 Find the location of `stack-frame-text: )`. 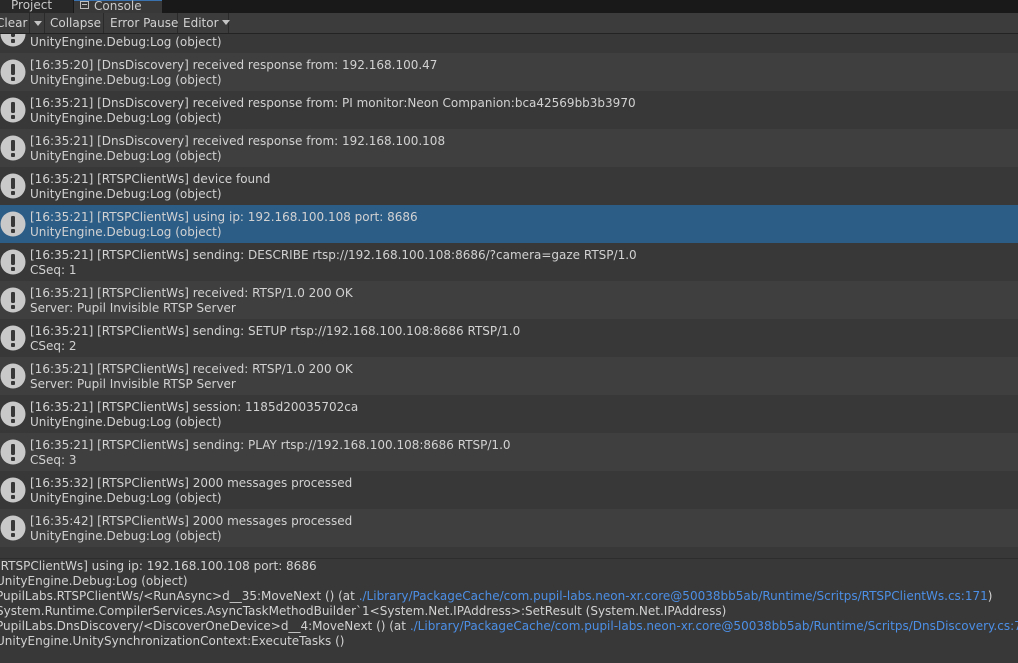

stack-frame-text: ) is located at coordinates (990, 596).